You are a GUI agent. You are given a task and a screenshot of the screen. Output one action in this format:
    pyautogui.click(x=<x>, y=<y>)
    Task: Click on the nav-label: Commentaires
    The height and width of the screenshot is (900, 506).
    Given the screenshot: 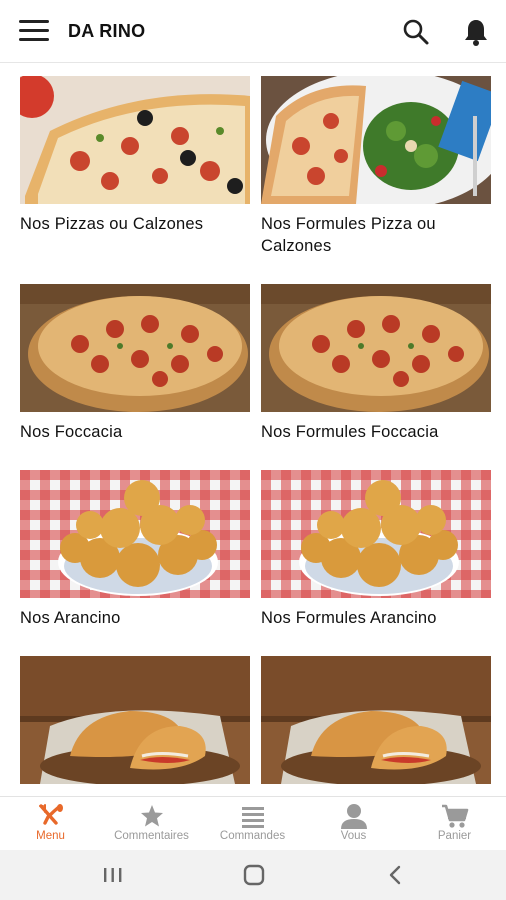 What is the action you would take?
    pyautogui.click(x=151, y=836)
    